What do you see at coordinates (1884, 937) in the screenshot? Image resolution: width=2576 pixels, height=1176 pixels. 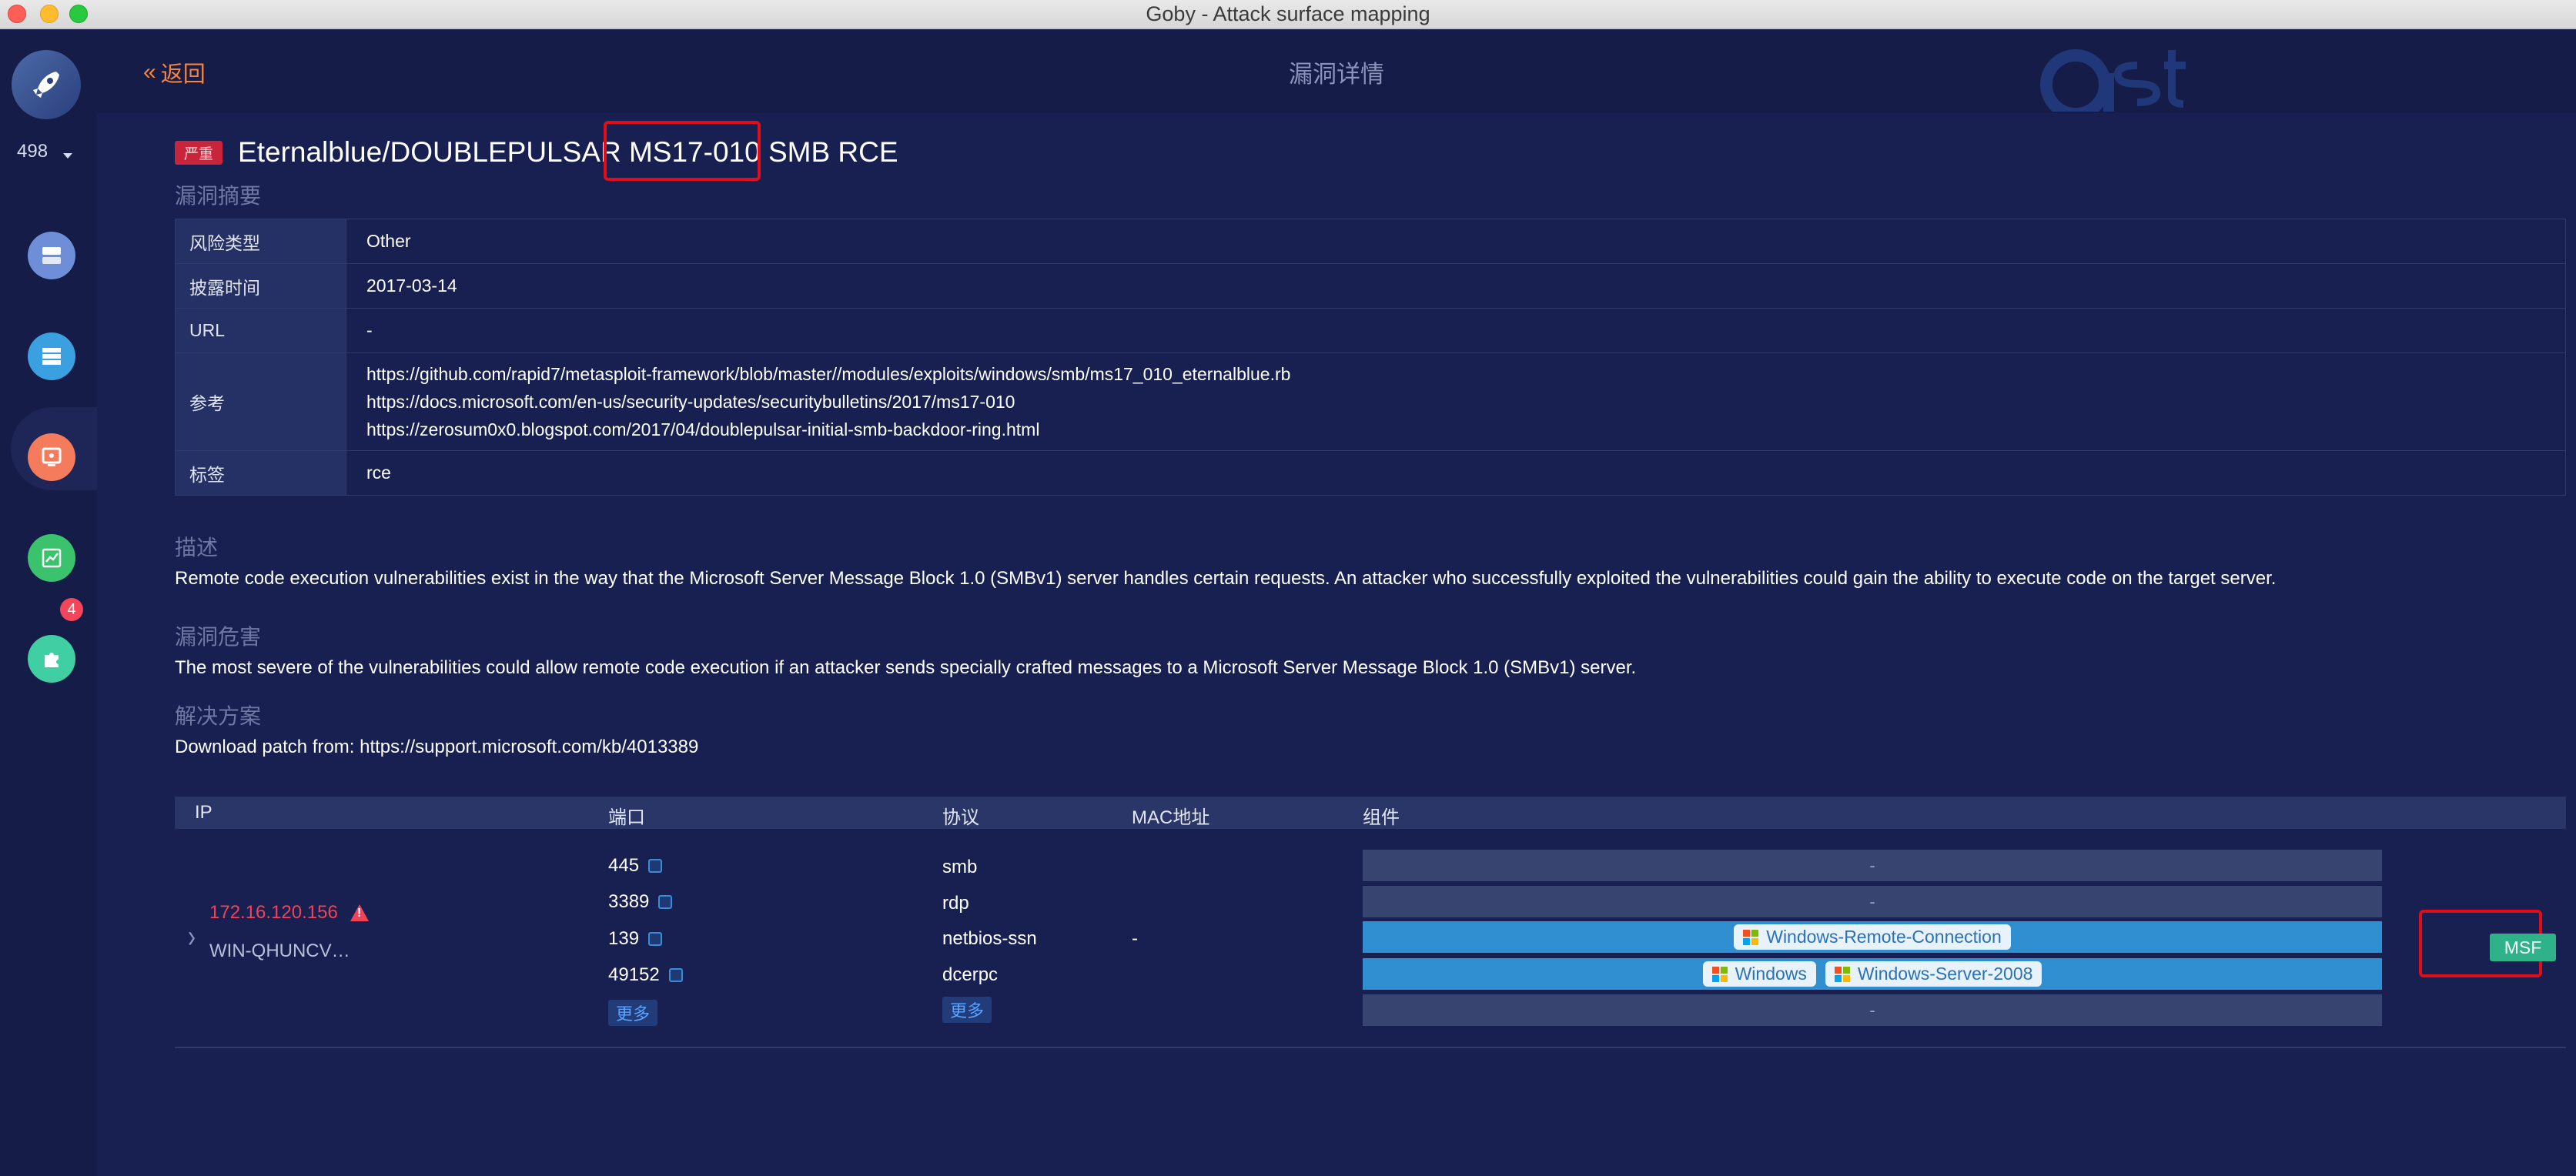 I see `component-tag-label: Windows-Remote-Connection` at bounding box center [1884, 937].